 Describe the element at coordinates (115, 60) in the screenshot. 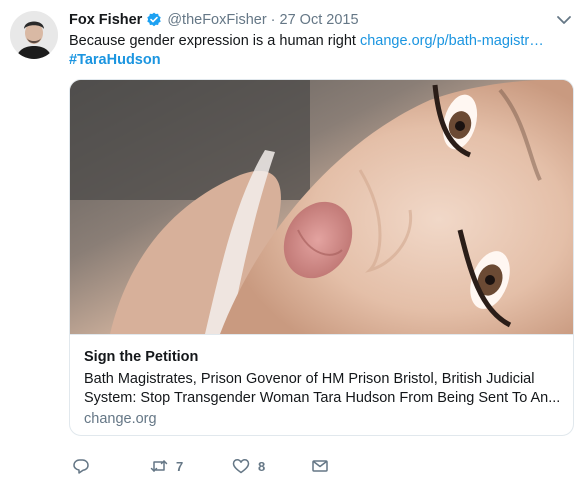

I see `hashtag-link: #TaraHudson` at that location.